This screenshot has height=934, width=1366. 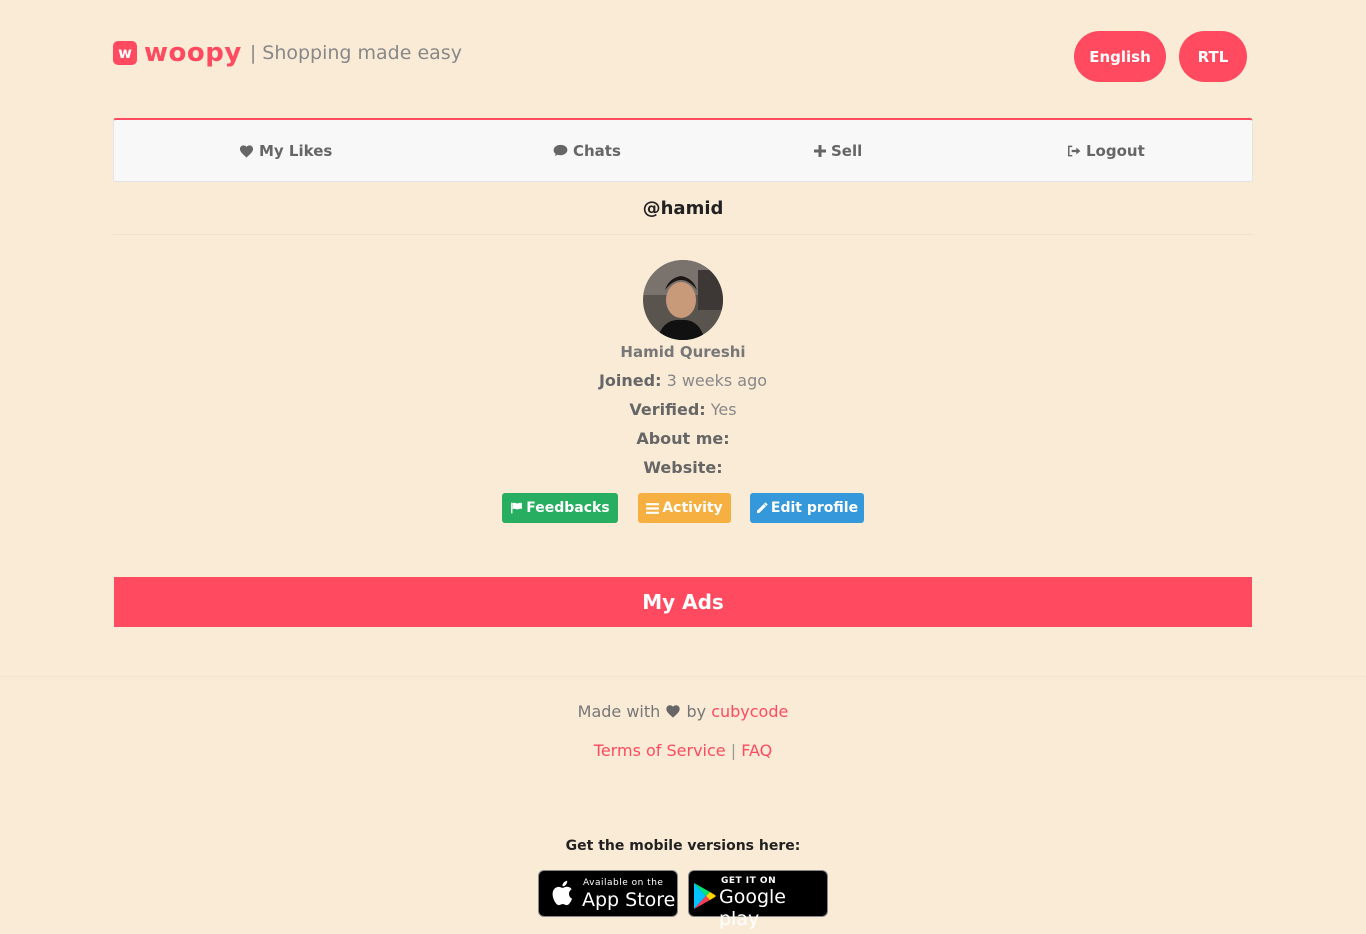 I want to click on google-play-big-text: Google play, so click(x=753, y=908).